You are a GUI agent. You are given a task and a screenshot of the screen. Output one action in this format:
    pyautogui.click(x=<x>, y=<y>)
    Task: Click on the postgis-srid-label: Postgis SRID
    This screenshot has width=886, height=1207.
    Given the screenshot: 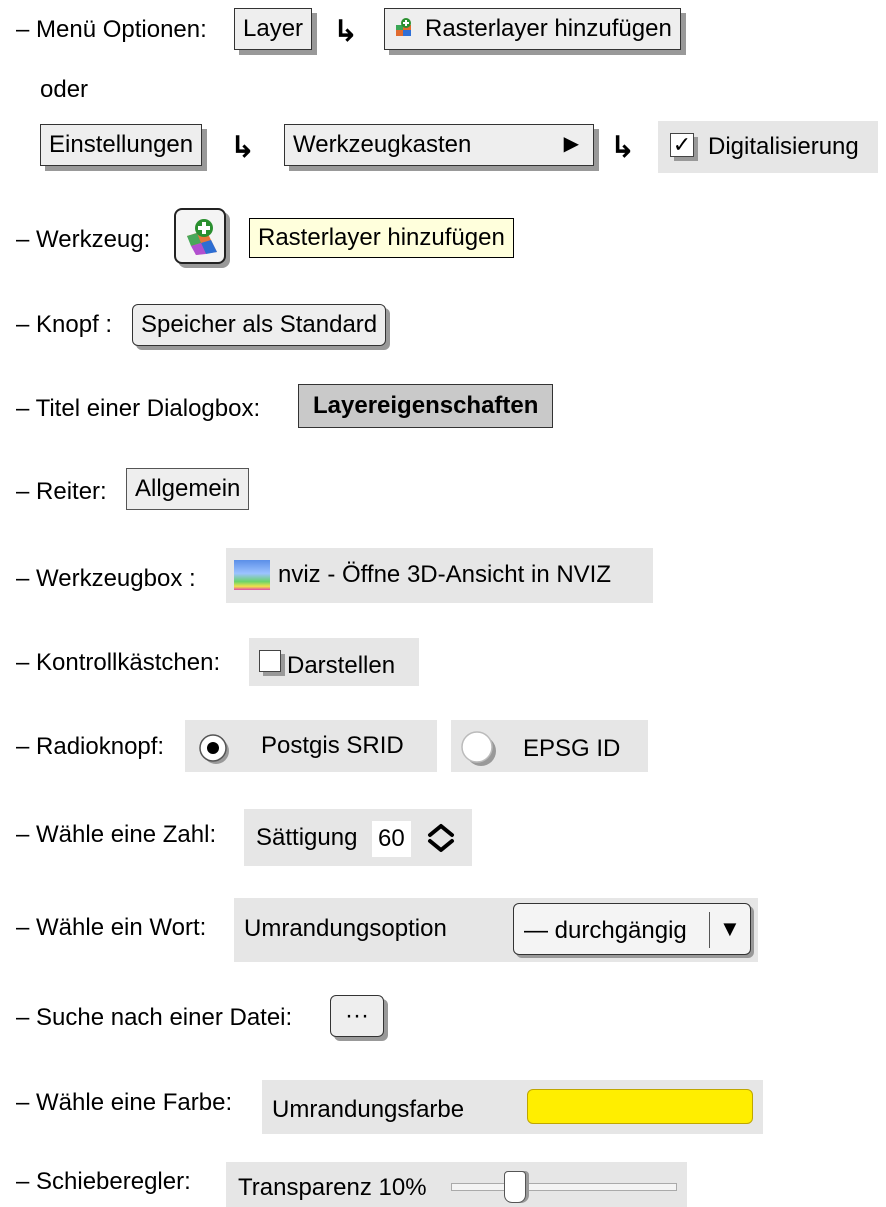 What is the action you would take?
    pyautogui.click(x=332, y=745)
    